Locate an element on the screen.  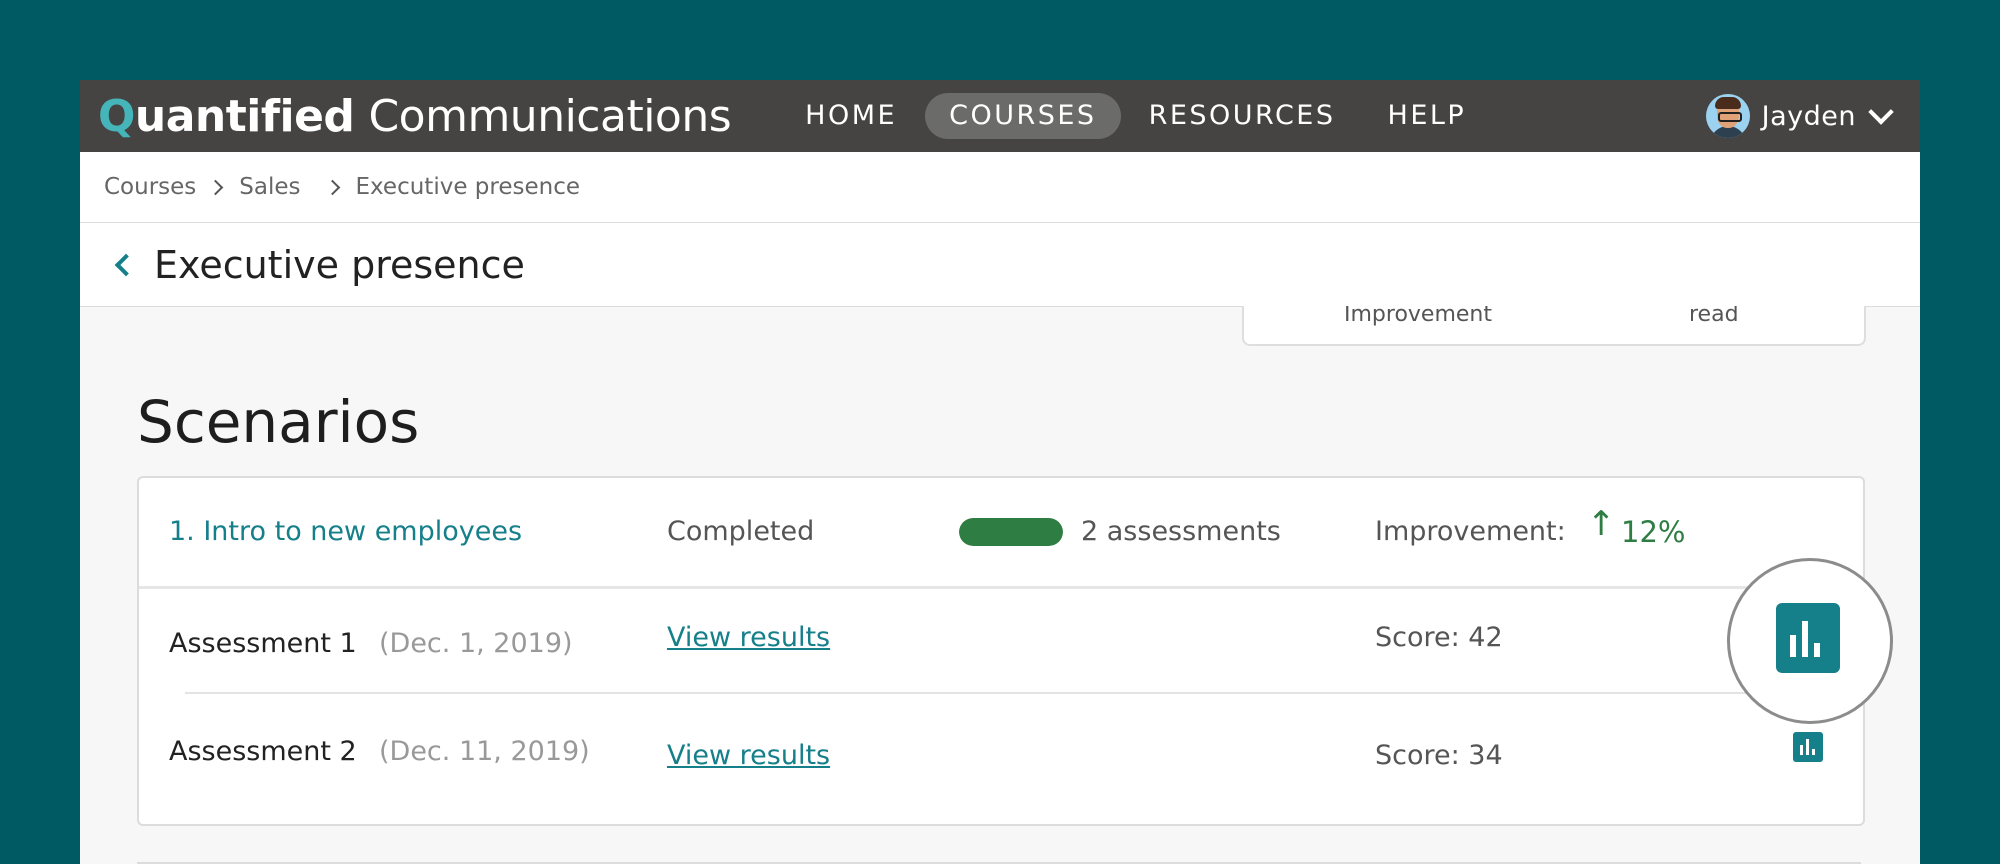
scenario-progress-bar is located at coordinates (1011, 532).